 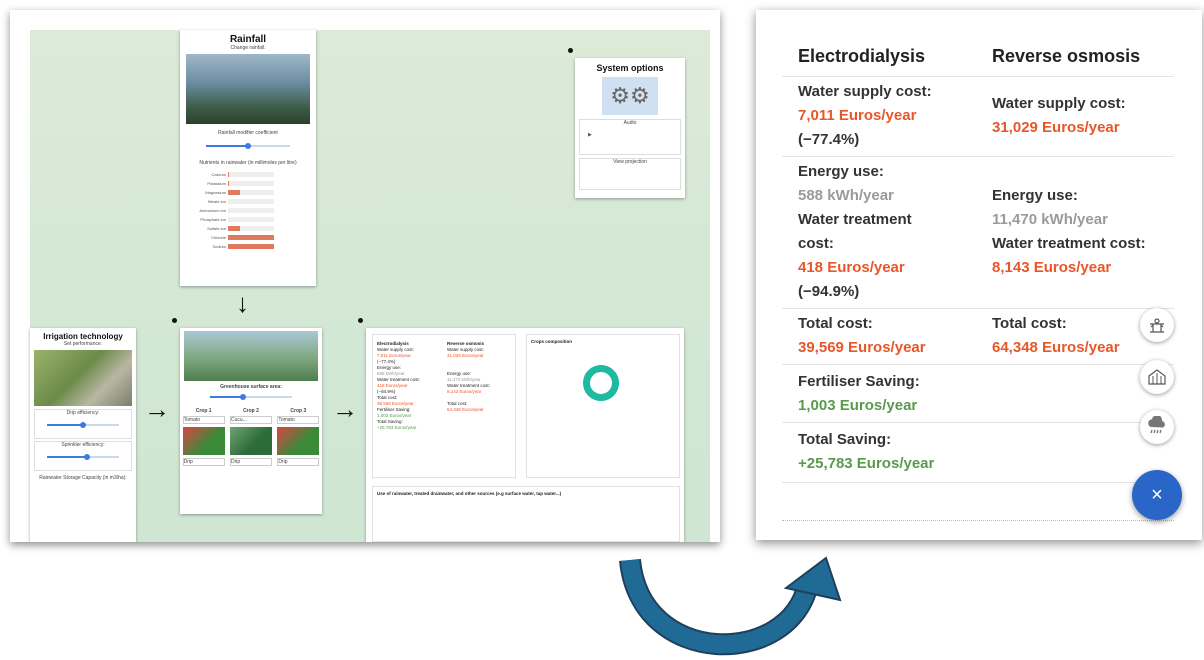 I want to click on ed-water-supply-value: 7,011 Euros/year, so click(x=857, y=115).